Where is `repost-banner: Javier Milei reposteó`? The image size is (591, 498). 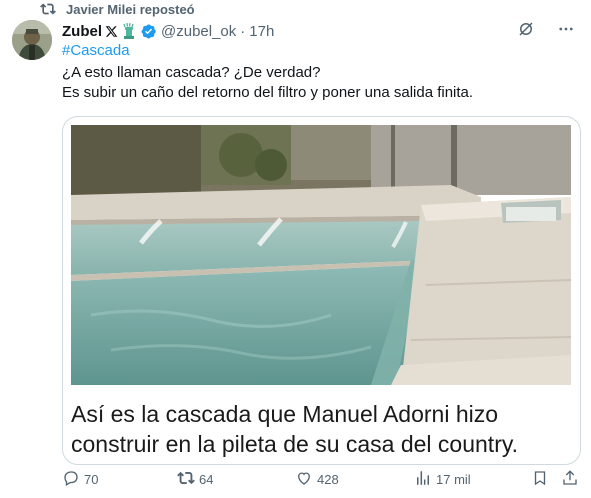 repost-banner: Javier Milei reposteó is located at coordinates (117, 9).